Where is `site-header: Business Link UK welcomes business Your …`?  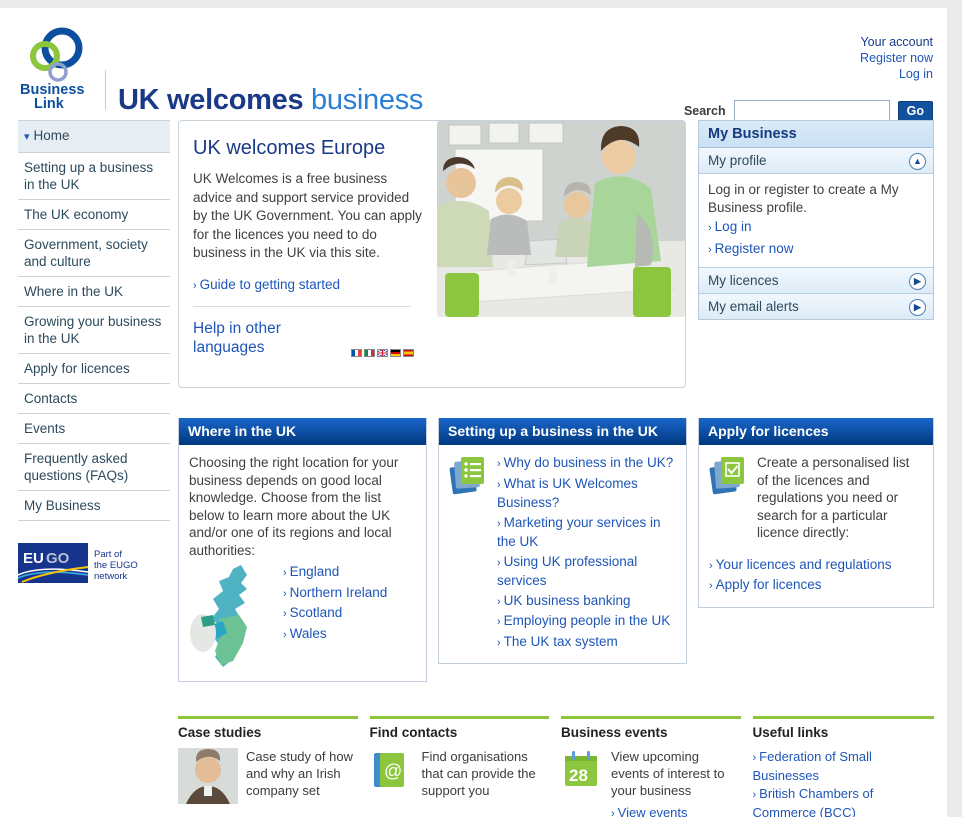 site-header: Business Link UK welcomes business Your … is located at coordinates (473, 65).